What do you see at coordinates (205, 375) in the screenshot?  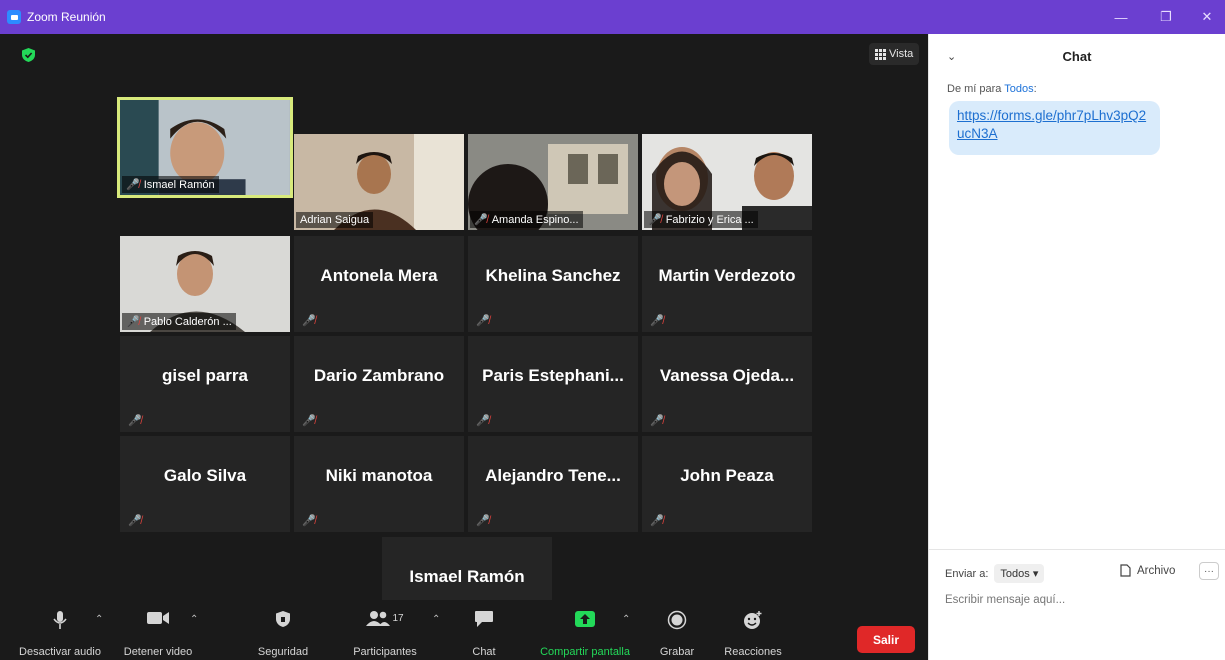 I see `participant-name: gisel parra` at bounding box center [205, 375].